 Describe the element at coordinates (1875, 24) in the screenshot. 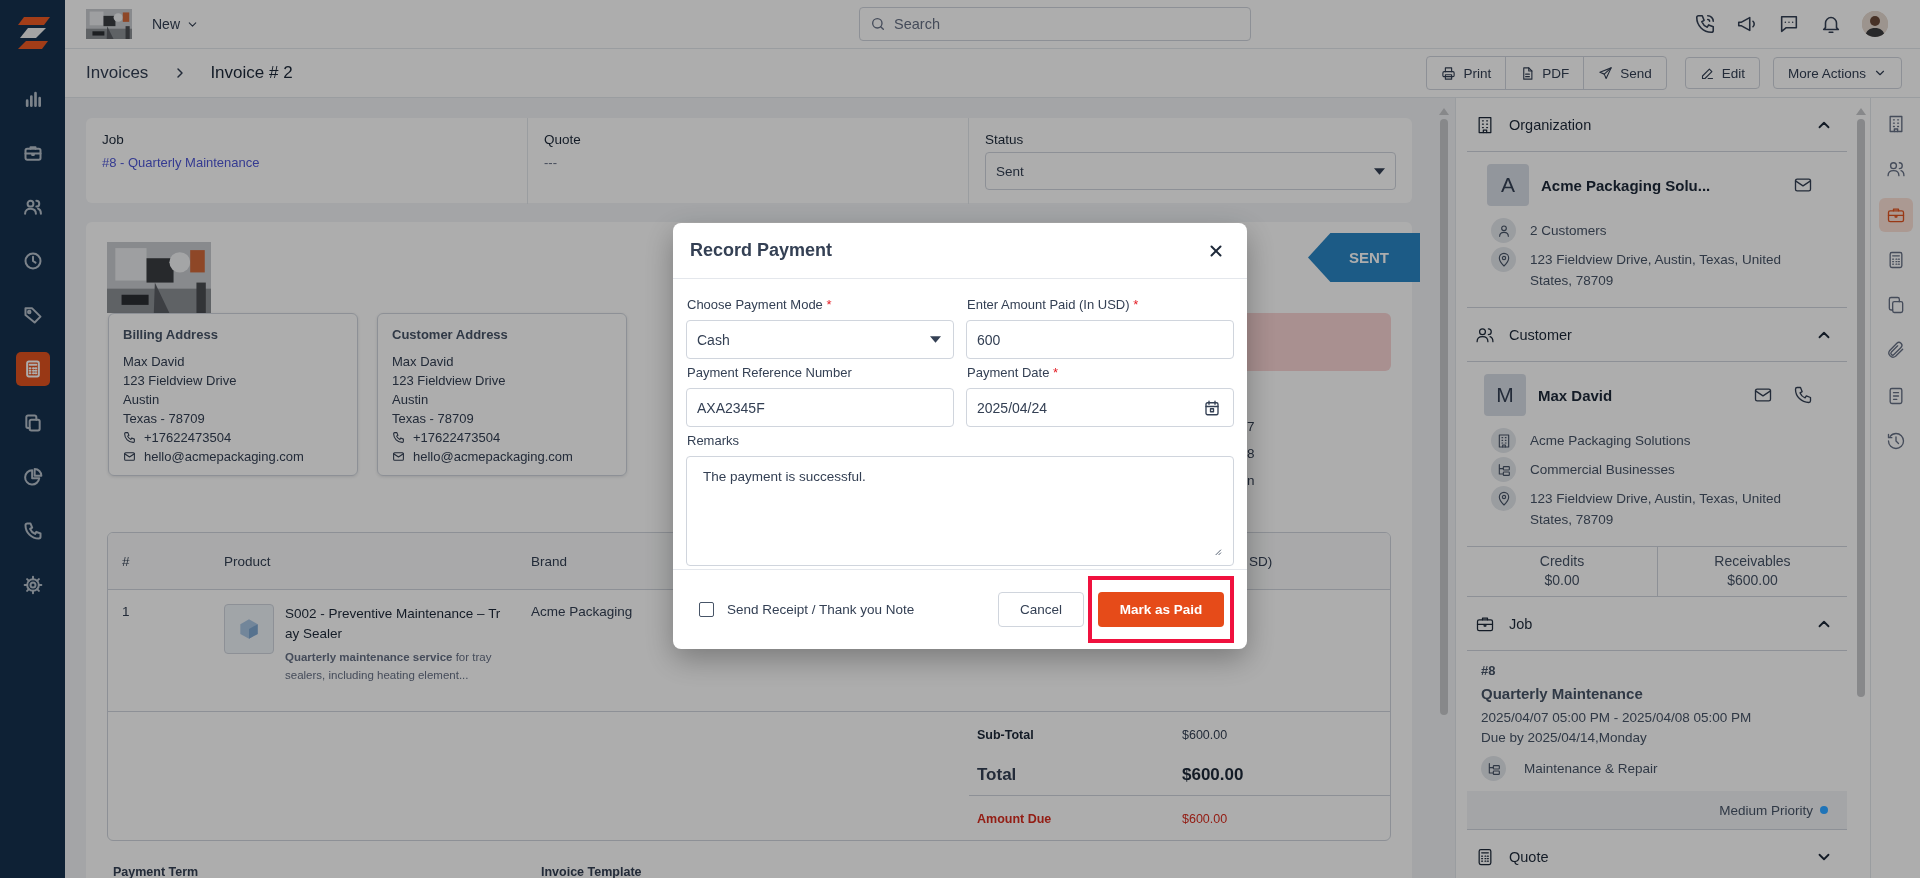

I see `avatar-icon` at that location.